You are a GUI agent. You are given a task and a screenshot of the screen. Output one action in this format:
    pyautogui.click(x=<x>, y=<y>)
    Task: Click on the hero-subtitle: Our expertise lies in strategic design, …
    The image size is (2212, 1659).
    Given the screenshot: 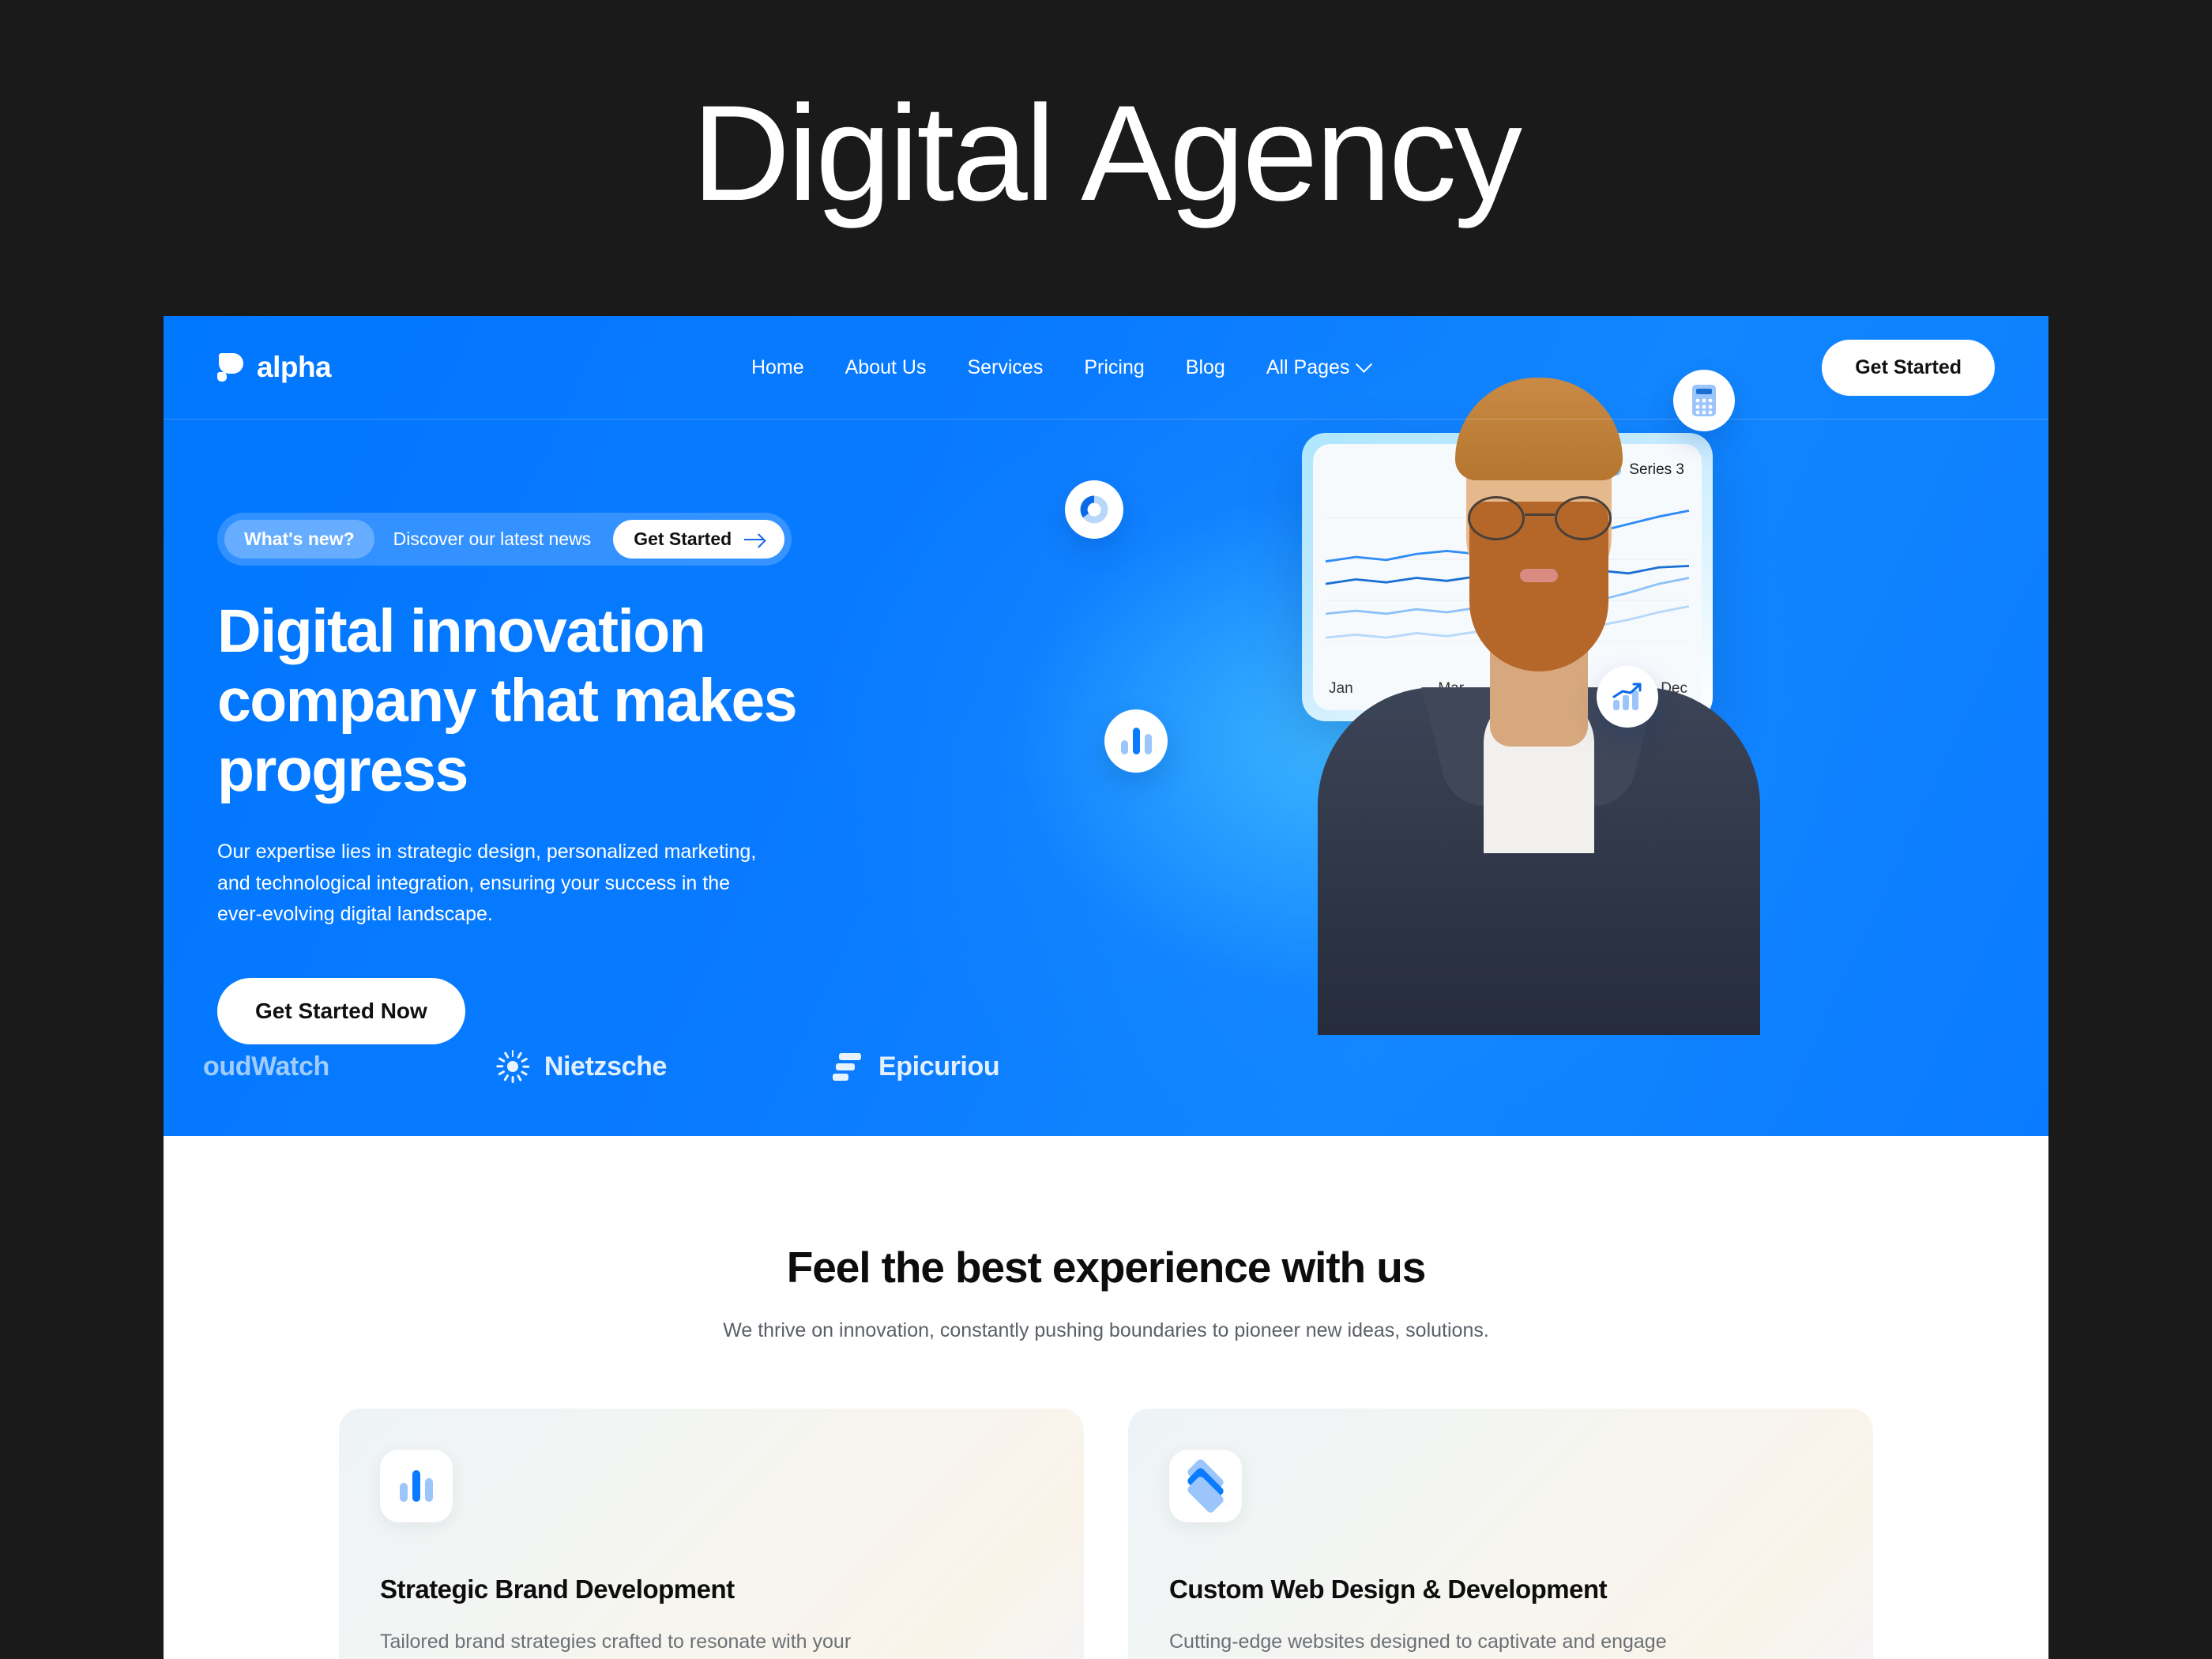 What is the action you would take?
    pyautogui.click(x=487, y=884)
    